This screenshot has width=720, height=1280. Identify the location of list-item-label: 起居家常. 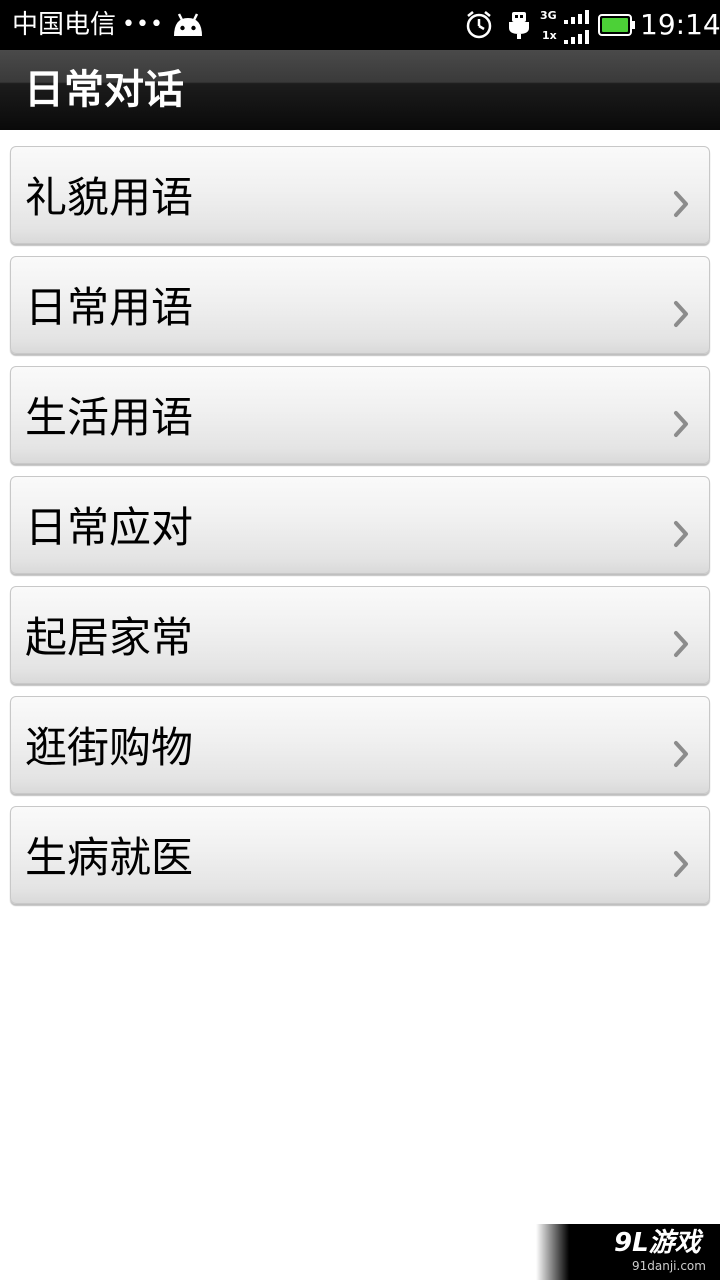
(109, 637).